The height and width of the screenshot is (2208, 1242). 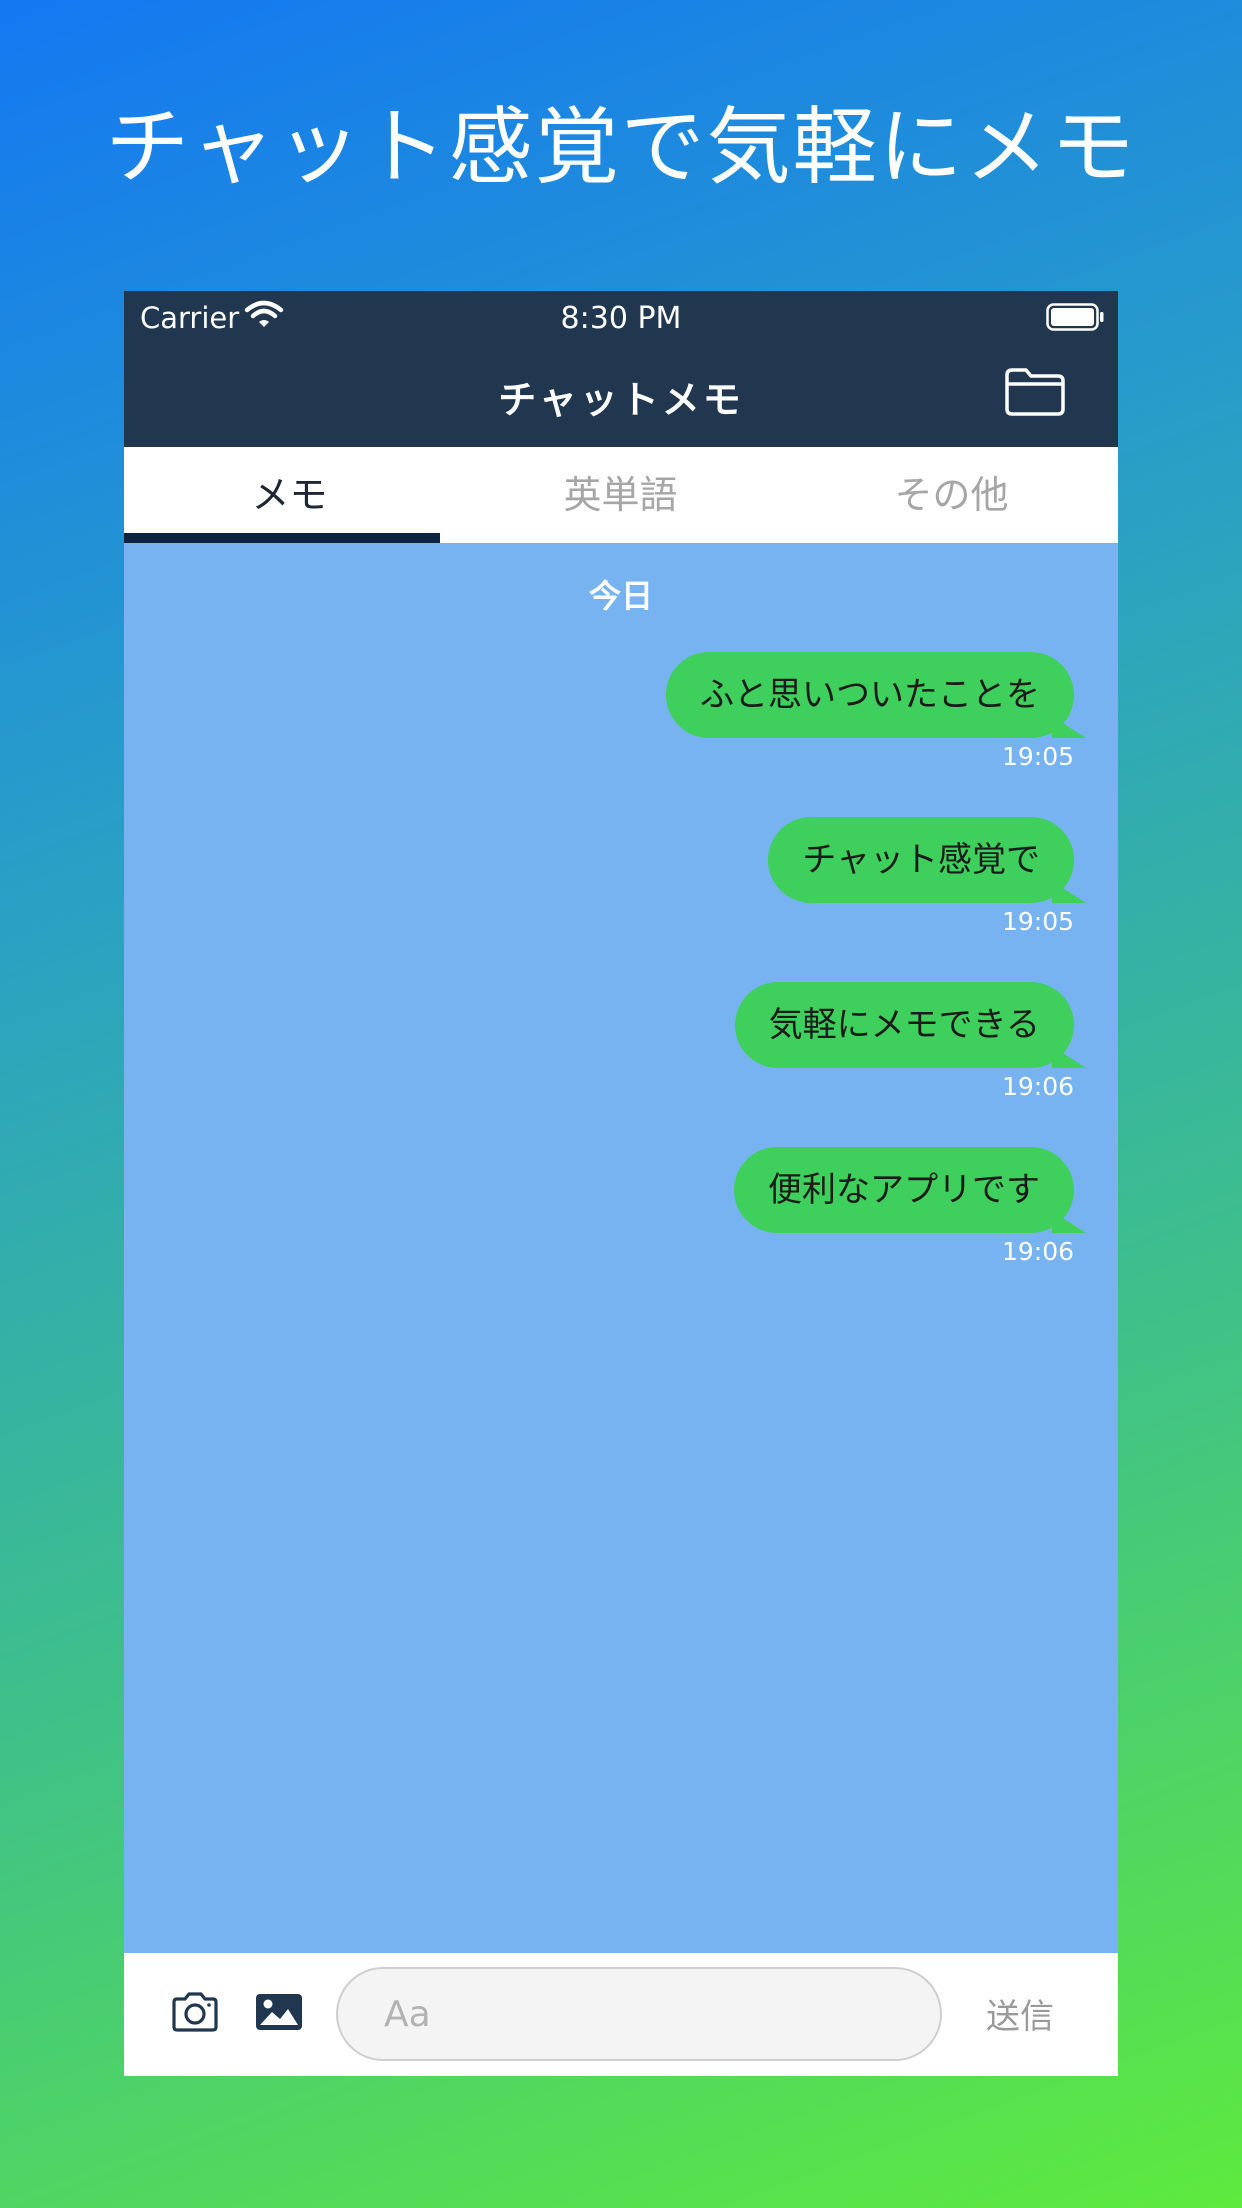 I want to click on folder-icon, so click(x=1035, y=394).